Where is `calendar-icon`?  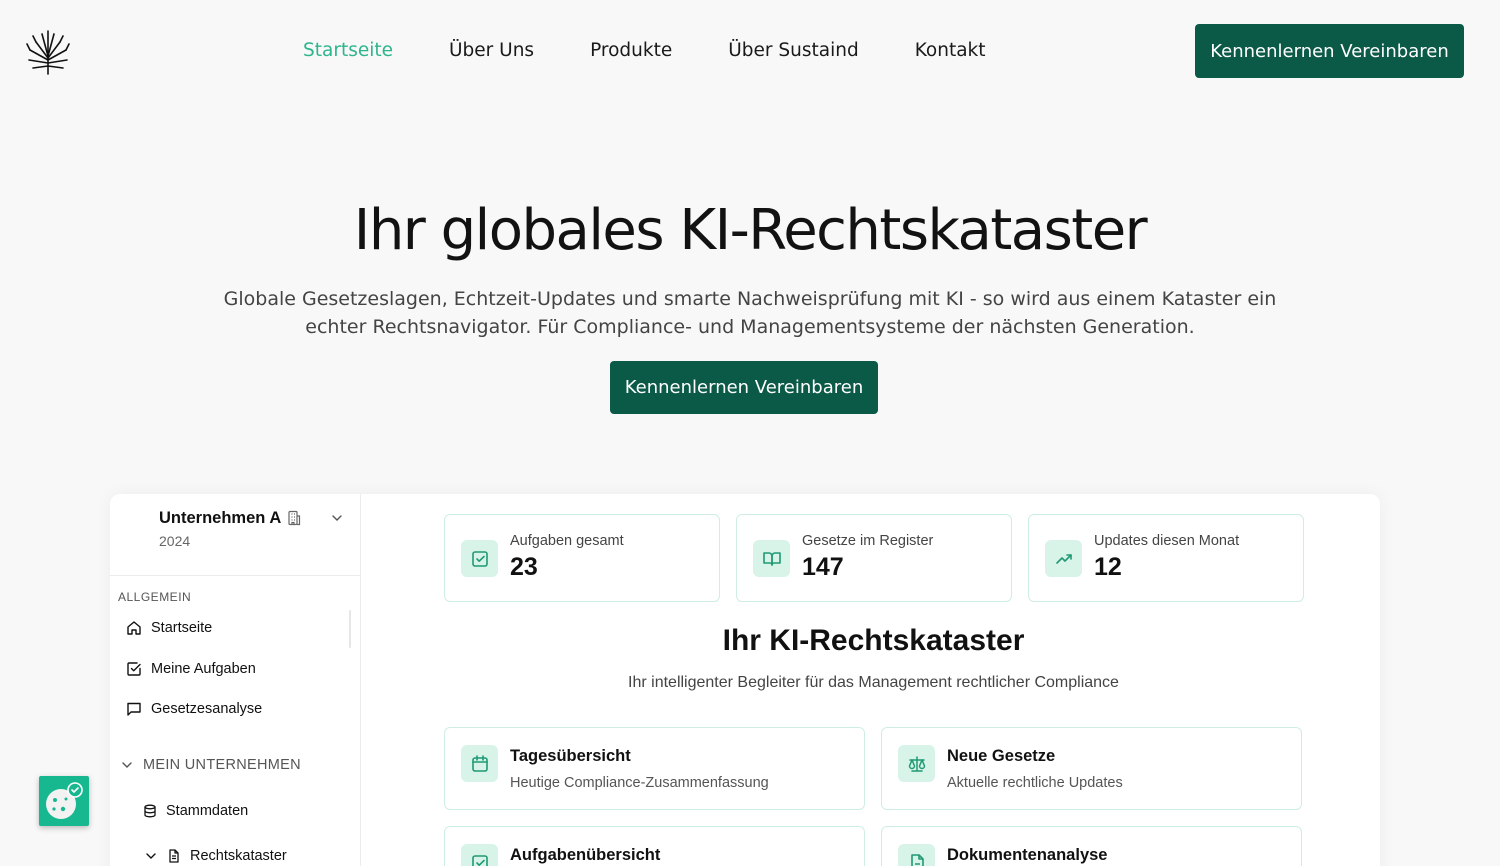 calendar-icon is located at coordinates (479, 763).